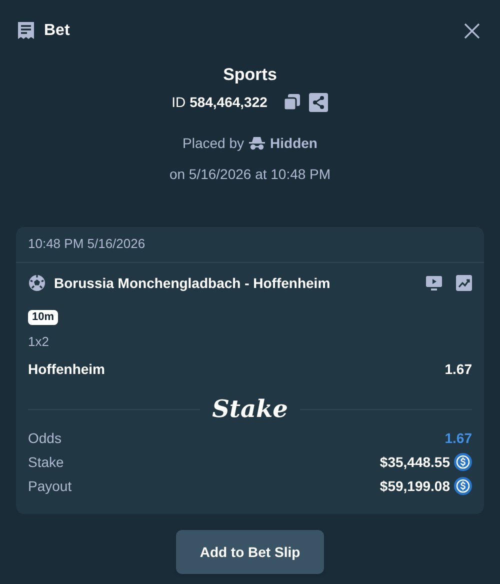  Describe the element at coordinates (87, 244) in the screenshot. I see `bet-timestamp: 10:48 PM 5/16/2026` at that location.